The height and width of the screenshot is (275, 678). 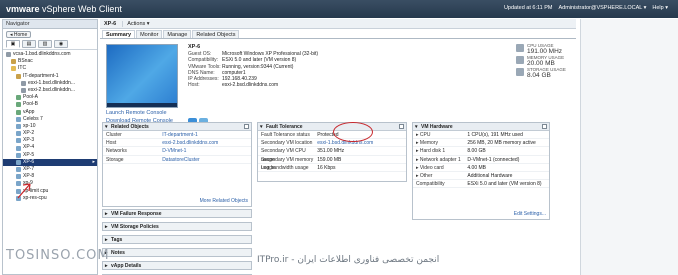 What do you see at coordinates (149, 34) in the screenshot?
I see `tab-monitor: Monitor` at bounding box center [149, 34].